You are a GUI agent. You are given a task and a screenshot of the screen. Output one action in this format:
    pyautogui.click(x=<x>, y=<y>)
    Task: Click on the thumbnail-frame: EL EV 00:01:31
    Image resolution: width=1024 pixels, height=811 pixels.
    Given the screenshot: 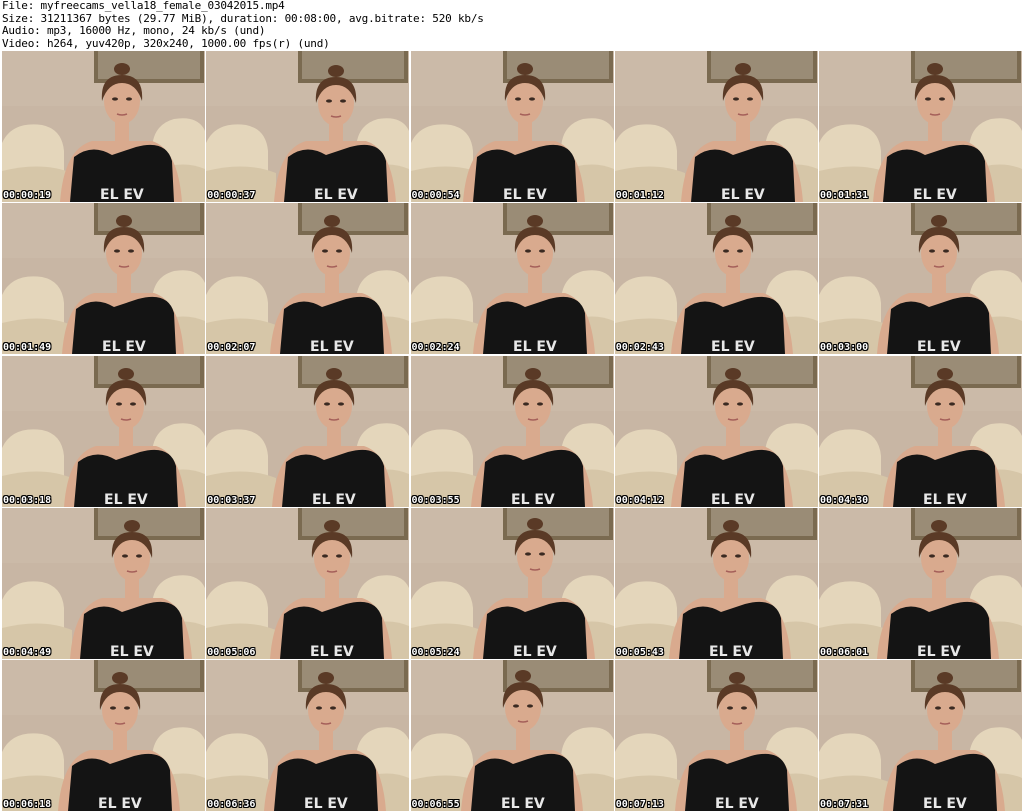 What is the action you would take?
    pyautogui.click(x=920, y=126)
    